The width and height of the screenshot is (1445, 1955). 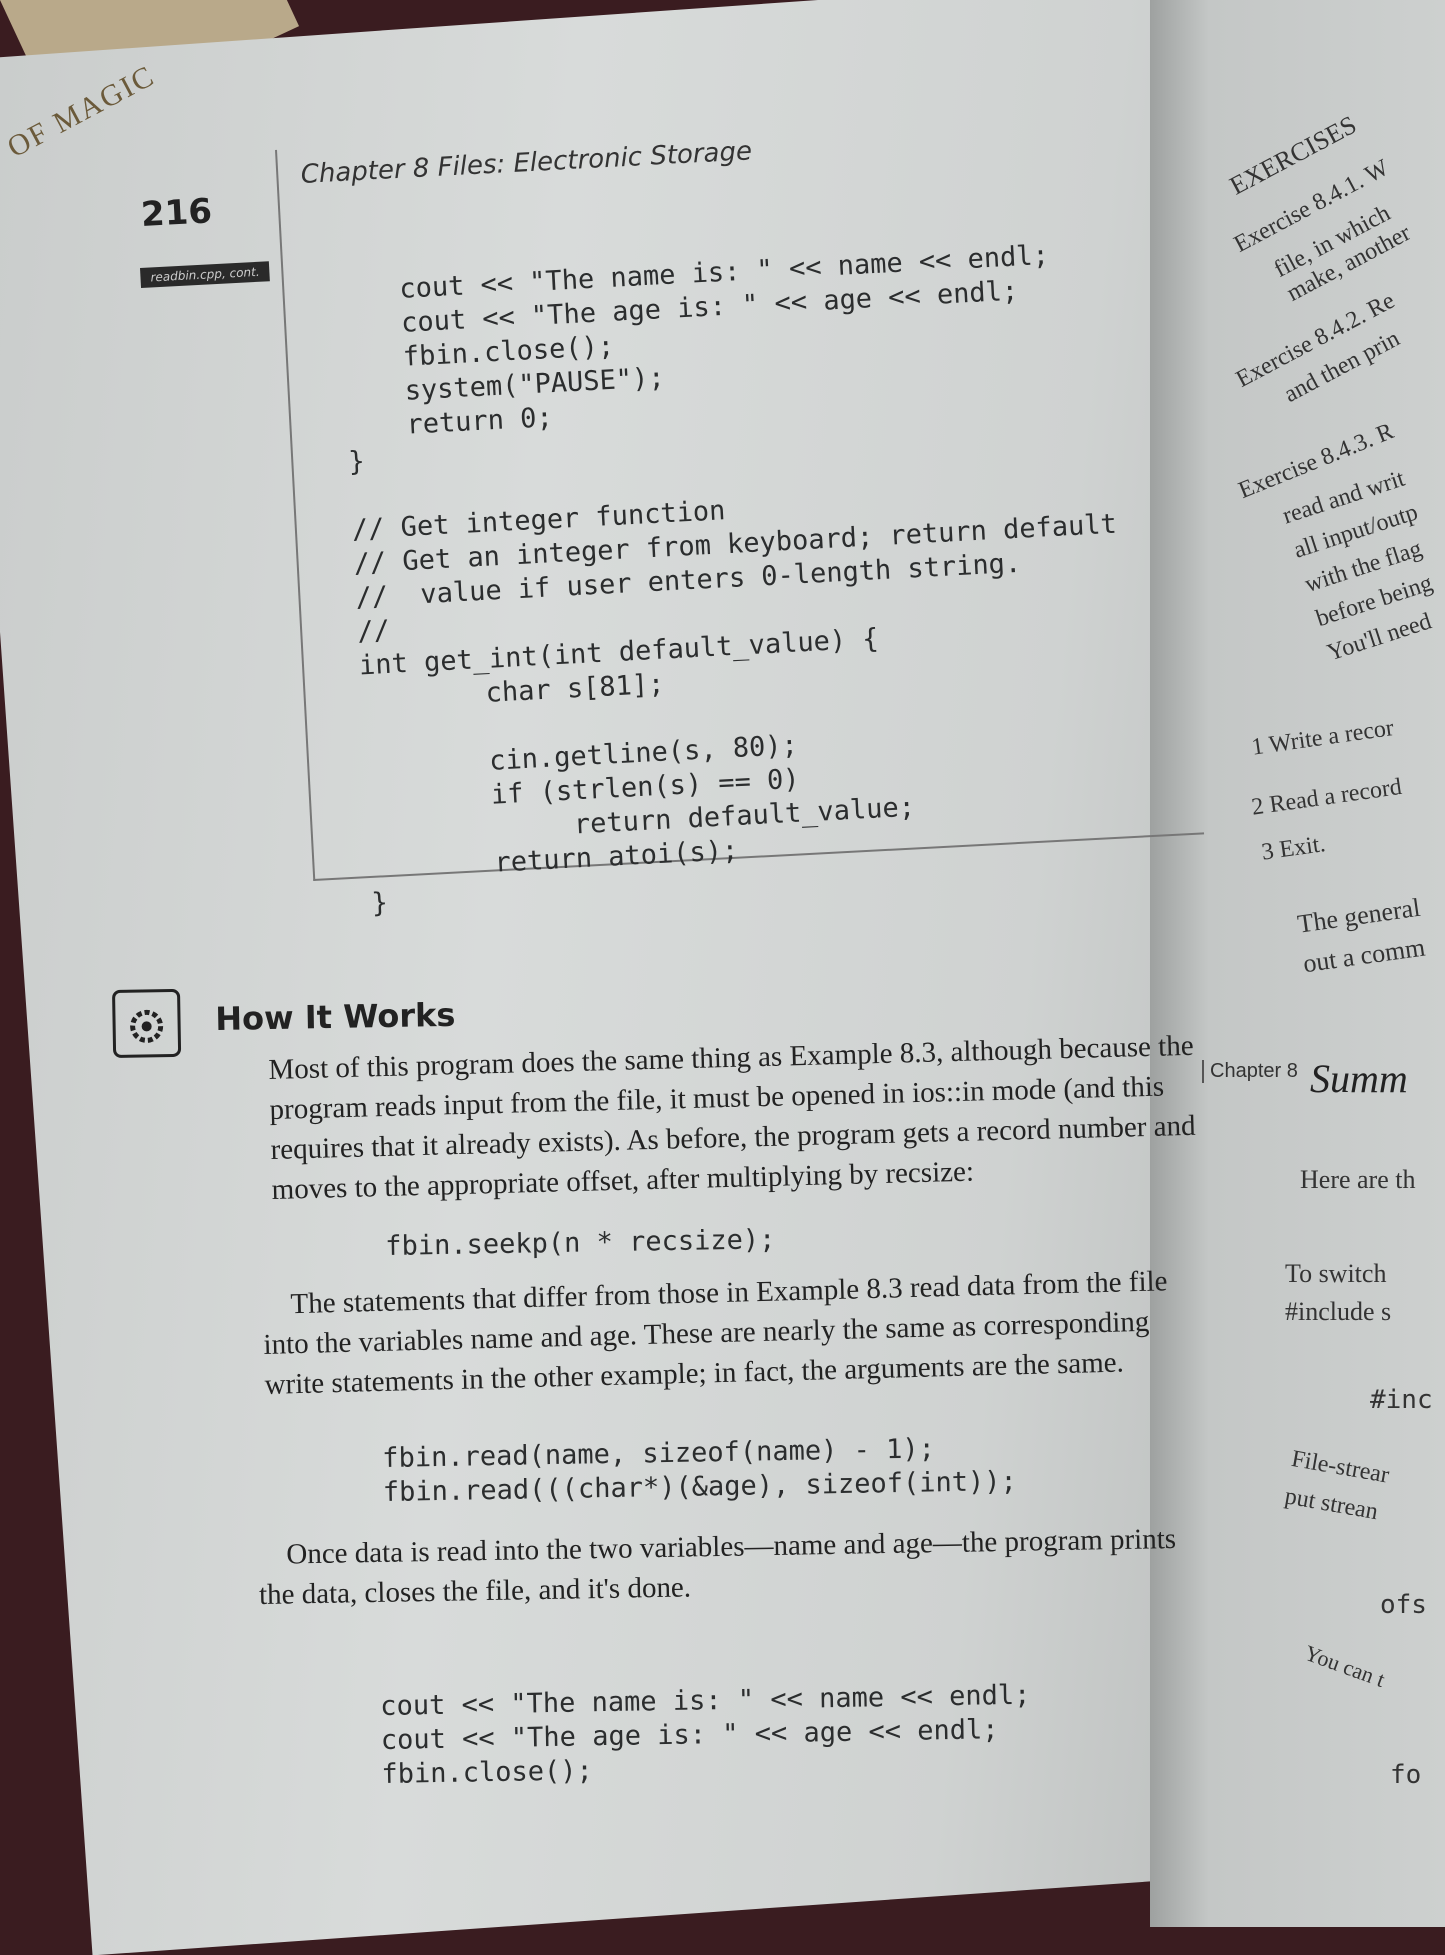 I want to click on bullet-3-code: fo, so click(x=1406, y=1775).